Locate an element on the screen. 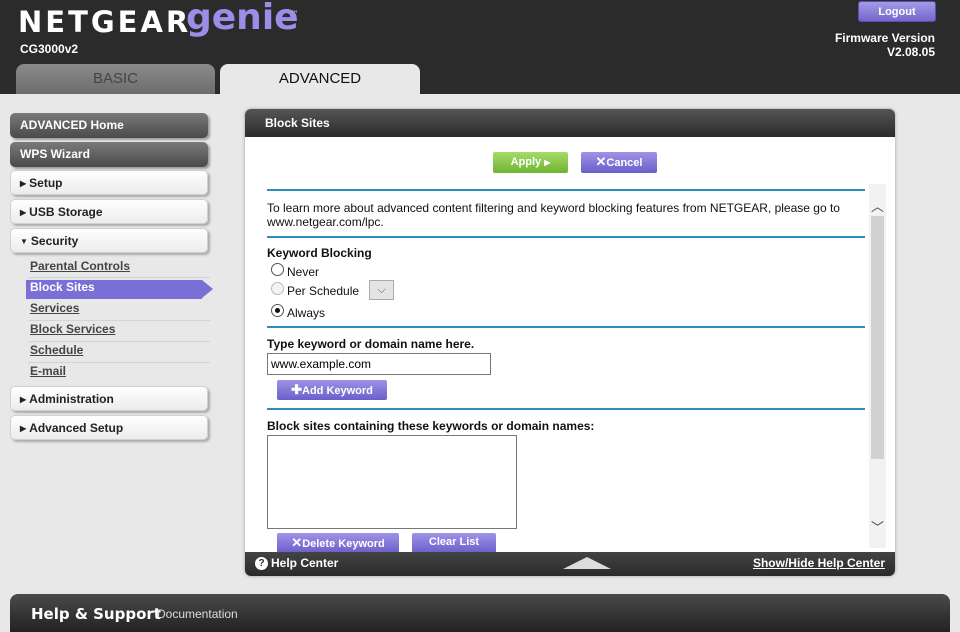 This screenshot has height=632, width=960. sidebar-item-wps-wizard: WPS Wizard is located at coordinates (109, 154).